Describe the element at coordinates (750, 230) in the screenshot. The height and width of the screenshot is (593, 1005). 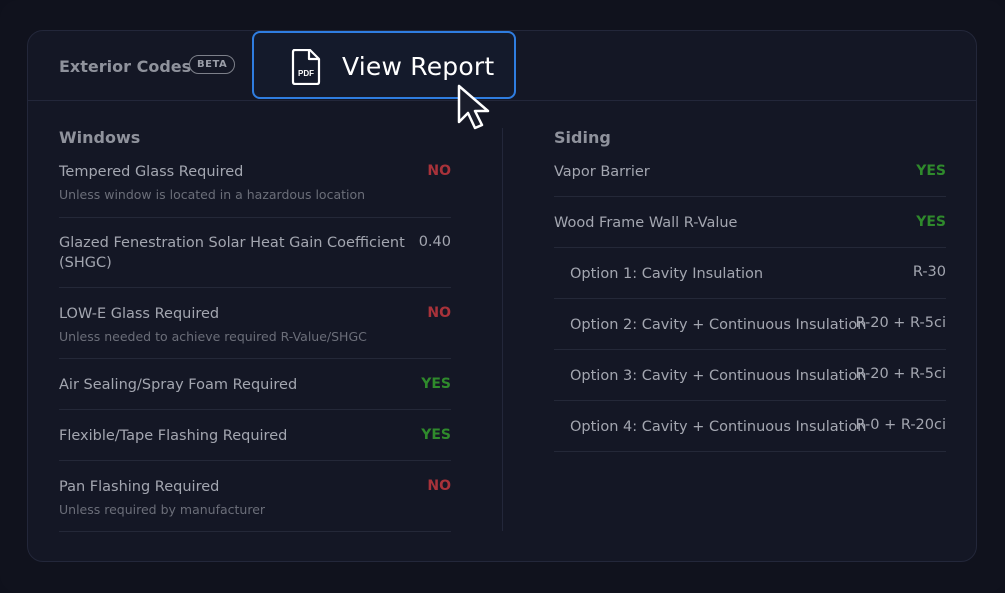
I see `siding-row: Wood Frame Wall R-Value YES` at that location.